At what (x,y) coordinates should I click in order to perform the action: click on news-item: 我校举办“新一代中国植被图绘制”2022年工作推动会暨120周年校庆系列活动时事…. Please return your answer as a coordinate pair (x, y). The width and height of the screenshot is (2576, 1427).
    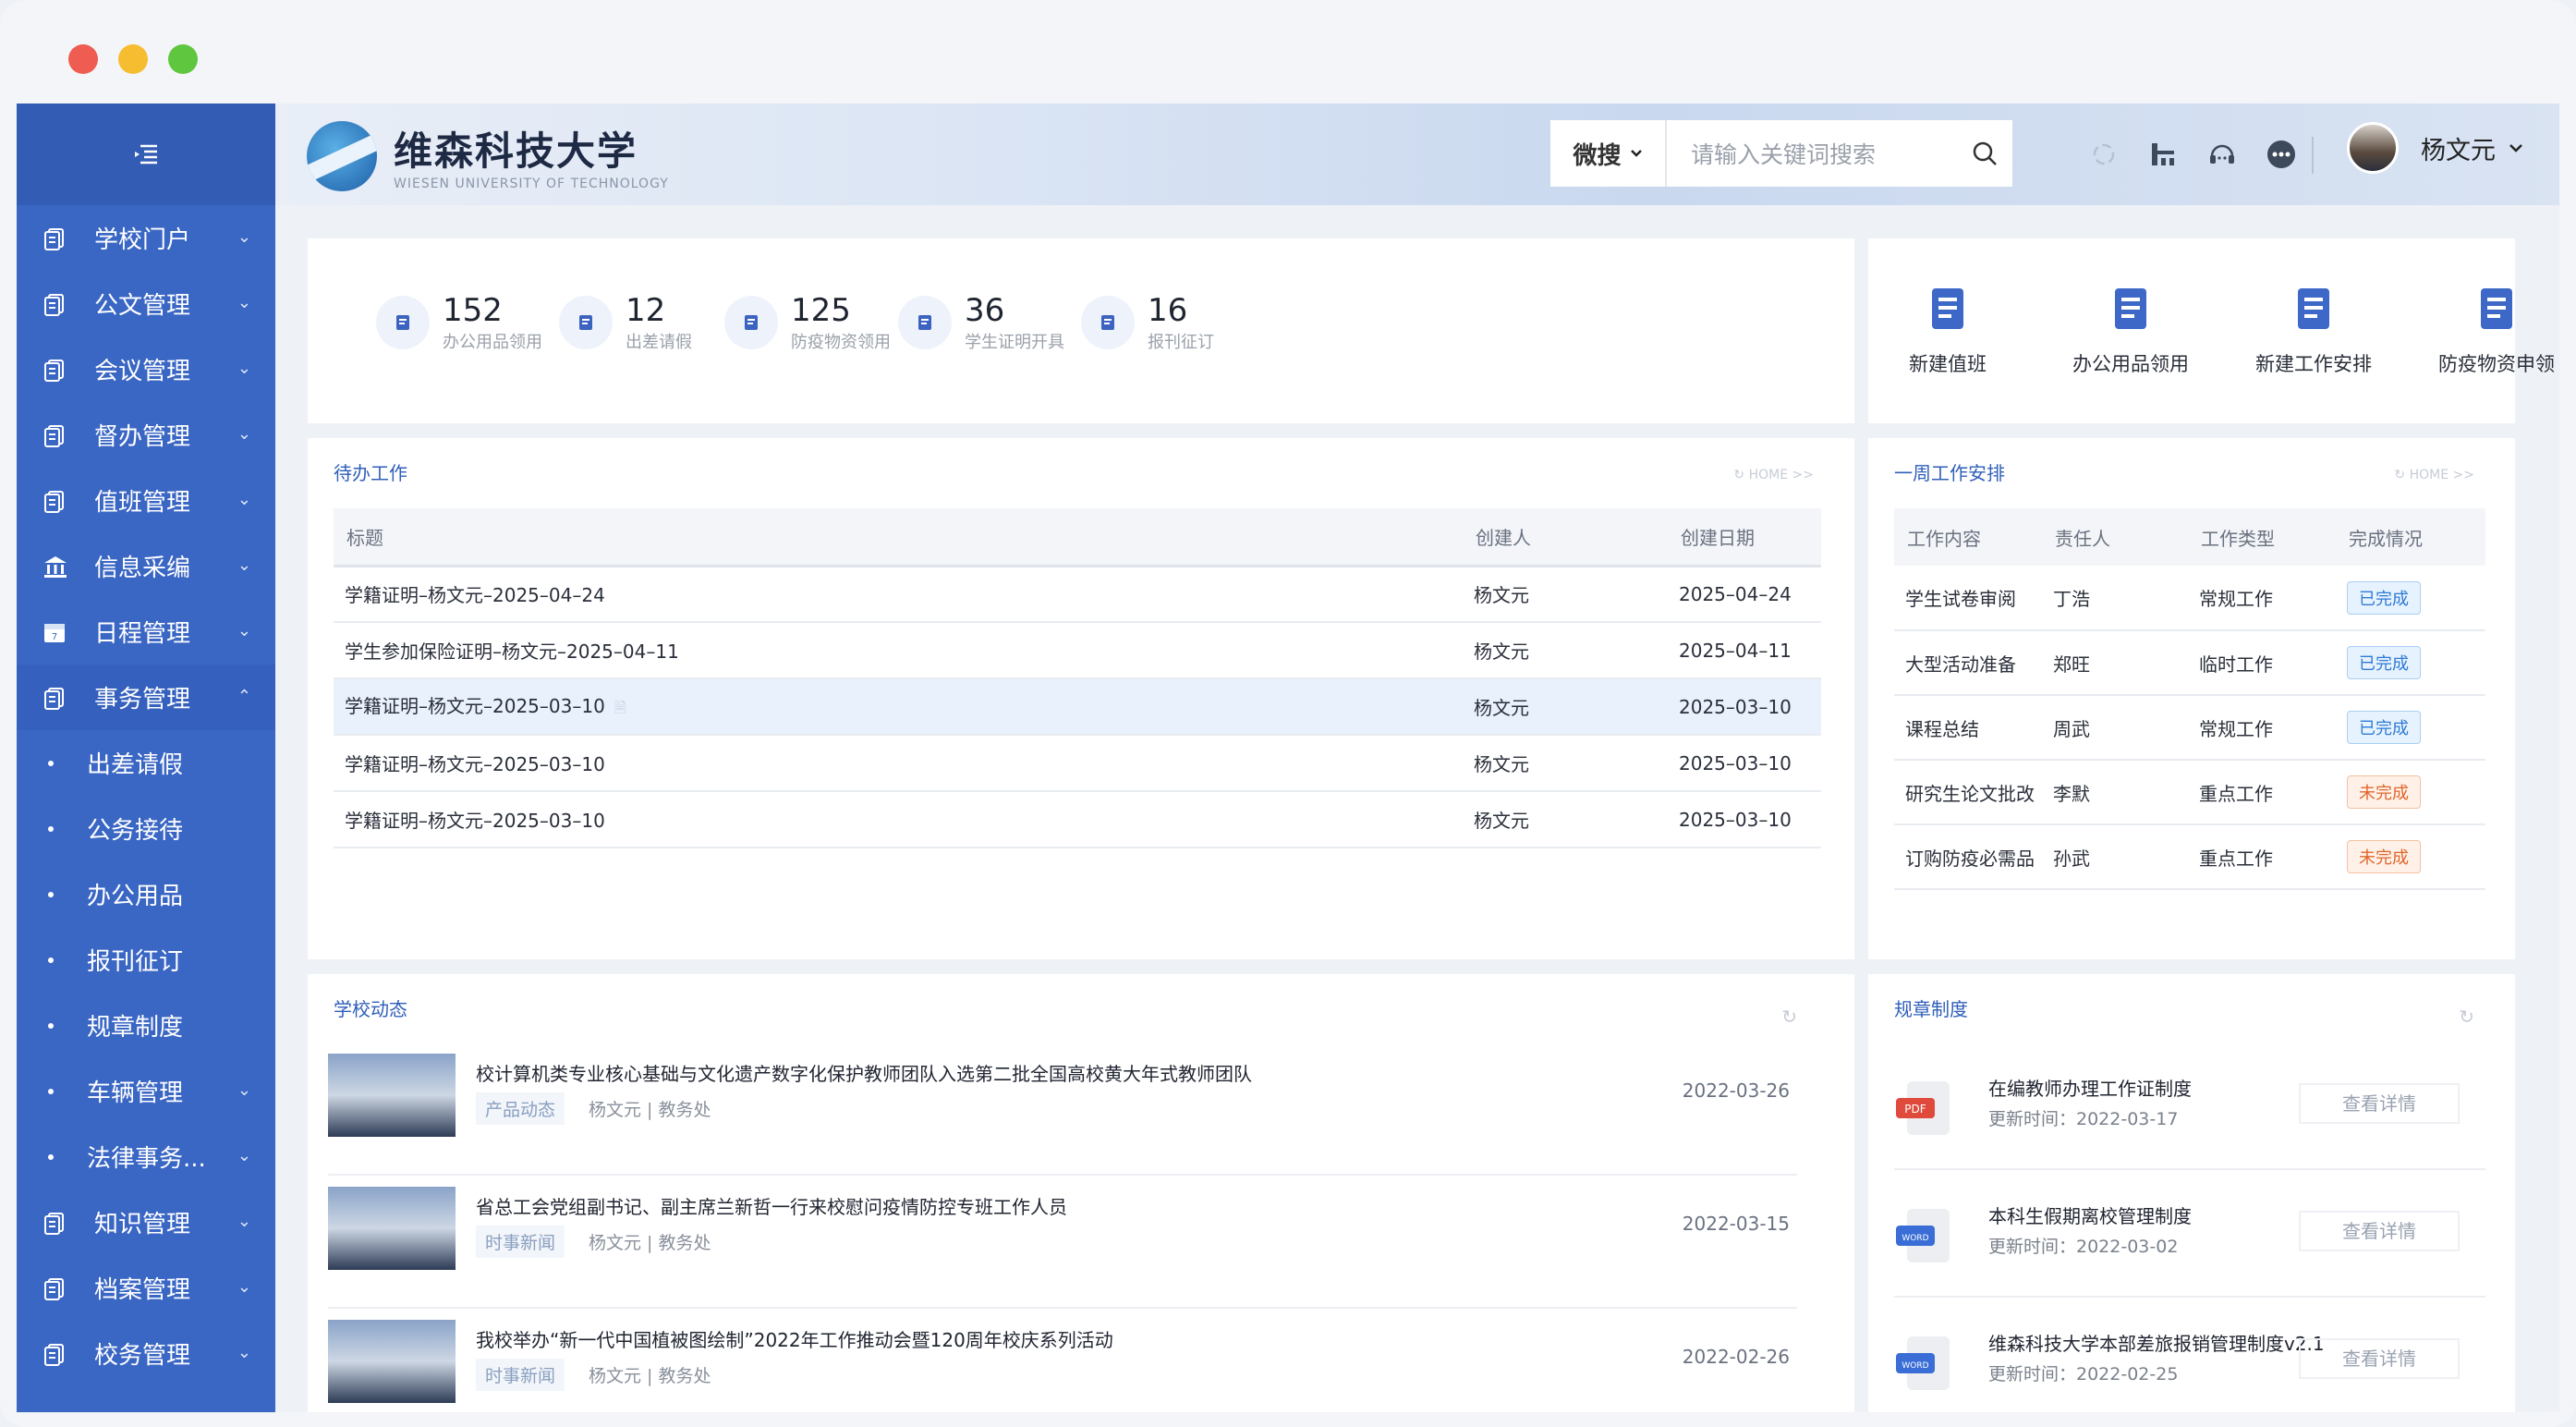
    Looking at the image, I should click on (1062, 1360).